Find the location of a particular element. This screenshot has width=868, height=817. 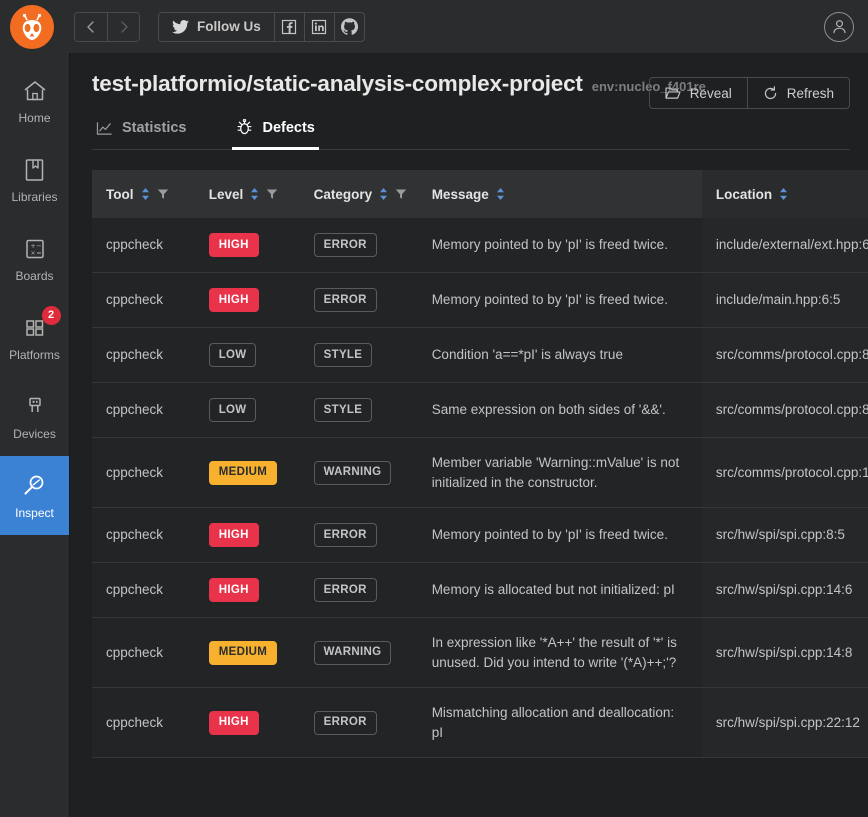

defect-location: include/main.hpp:6:5 is located at coordinates (778, 300).